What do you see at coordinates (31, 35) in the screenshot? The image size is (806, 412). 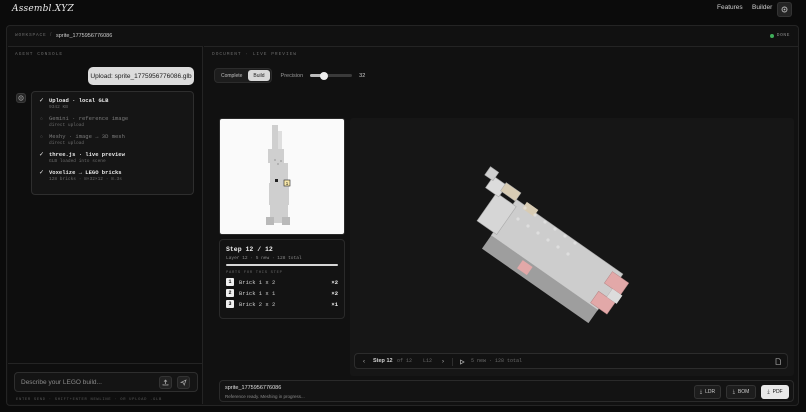 I see `breadcrumb-workspace: WORKSPACE` at bounding box center [31, 35].